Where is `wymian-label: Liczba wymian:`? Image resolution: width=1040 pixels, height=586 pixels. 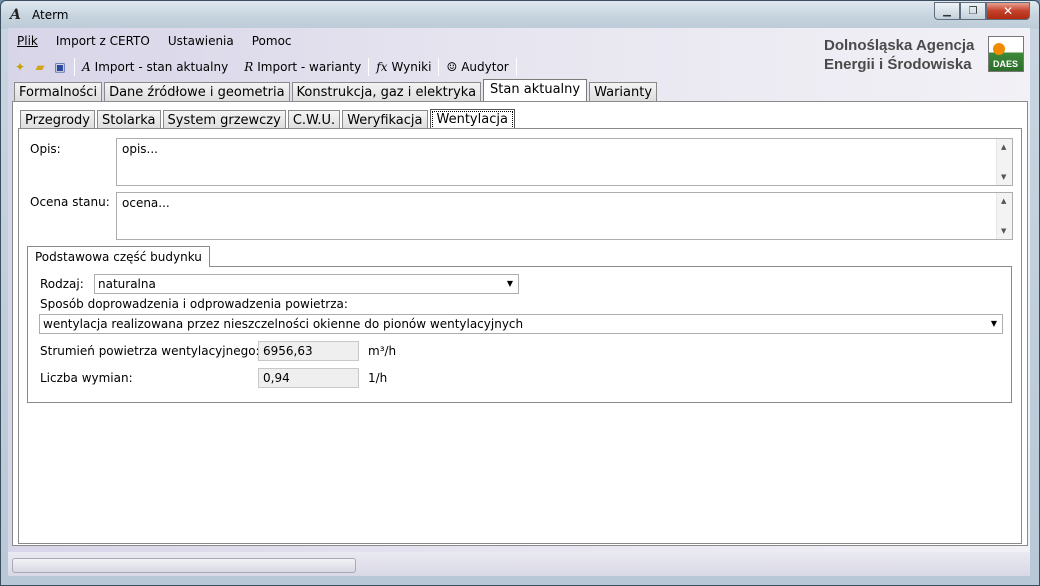
wymian-label: Liczba wymian: is located at coordinates (86, 378).